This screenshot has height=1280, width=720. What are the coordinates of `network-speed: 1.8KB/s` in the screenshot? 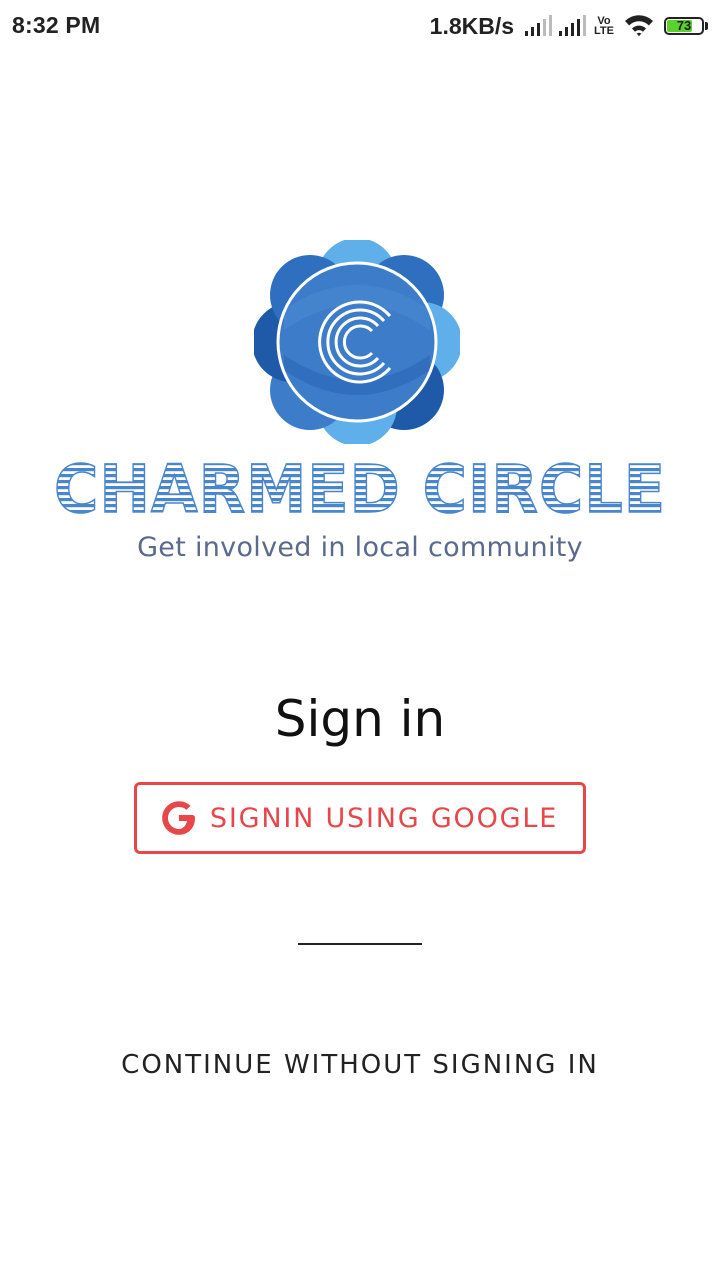 It's located at (472, 25).